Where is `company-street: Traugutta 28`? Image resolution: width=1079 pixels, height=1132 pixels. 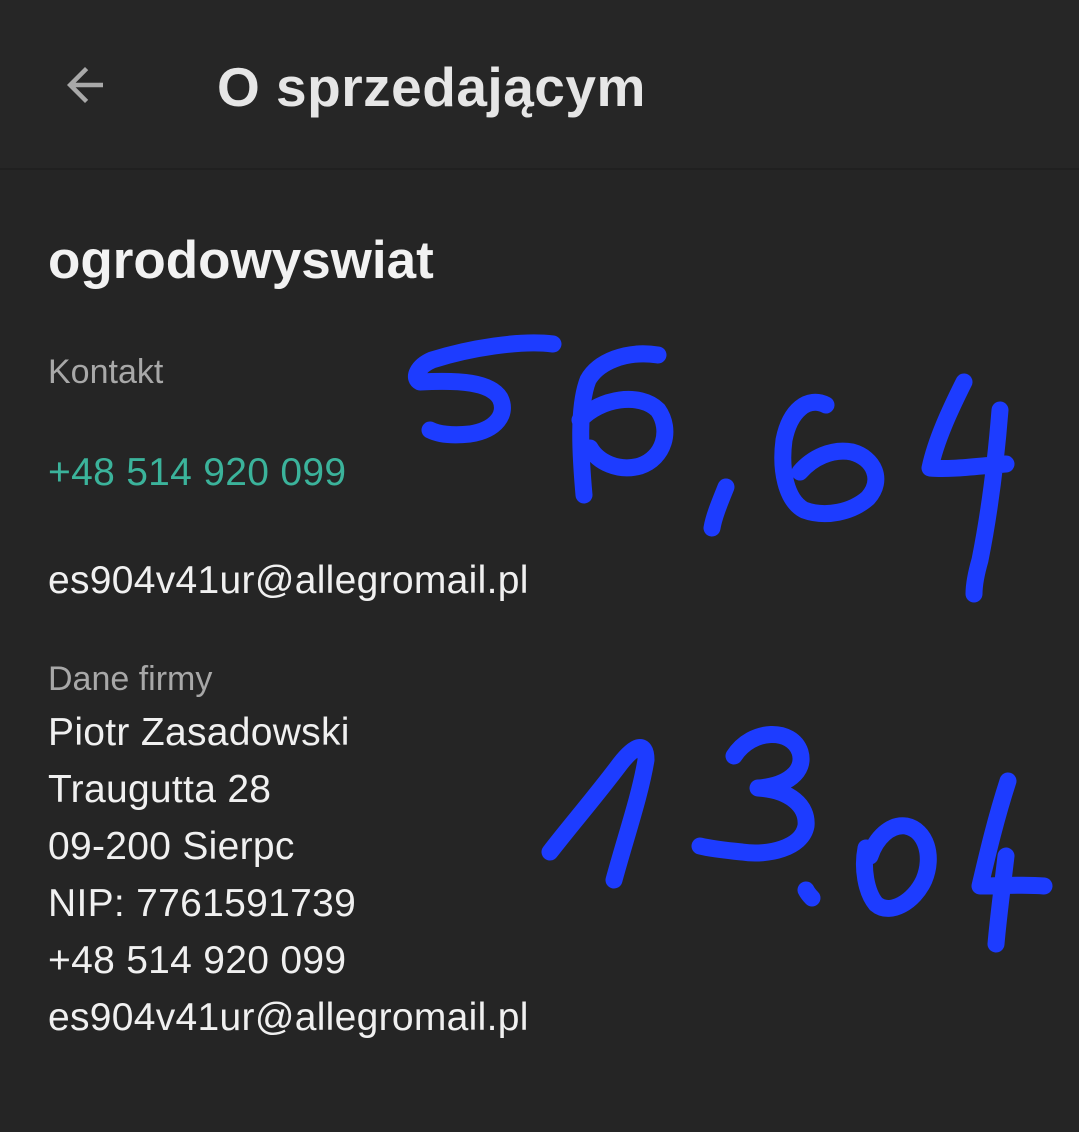 company-street: Traugutta 28 is located at coordinates (160, 789).